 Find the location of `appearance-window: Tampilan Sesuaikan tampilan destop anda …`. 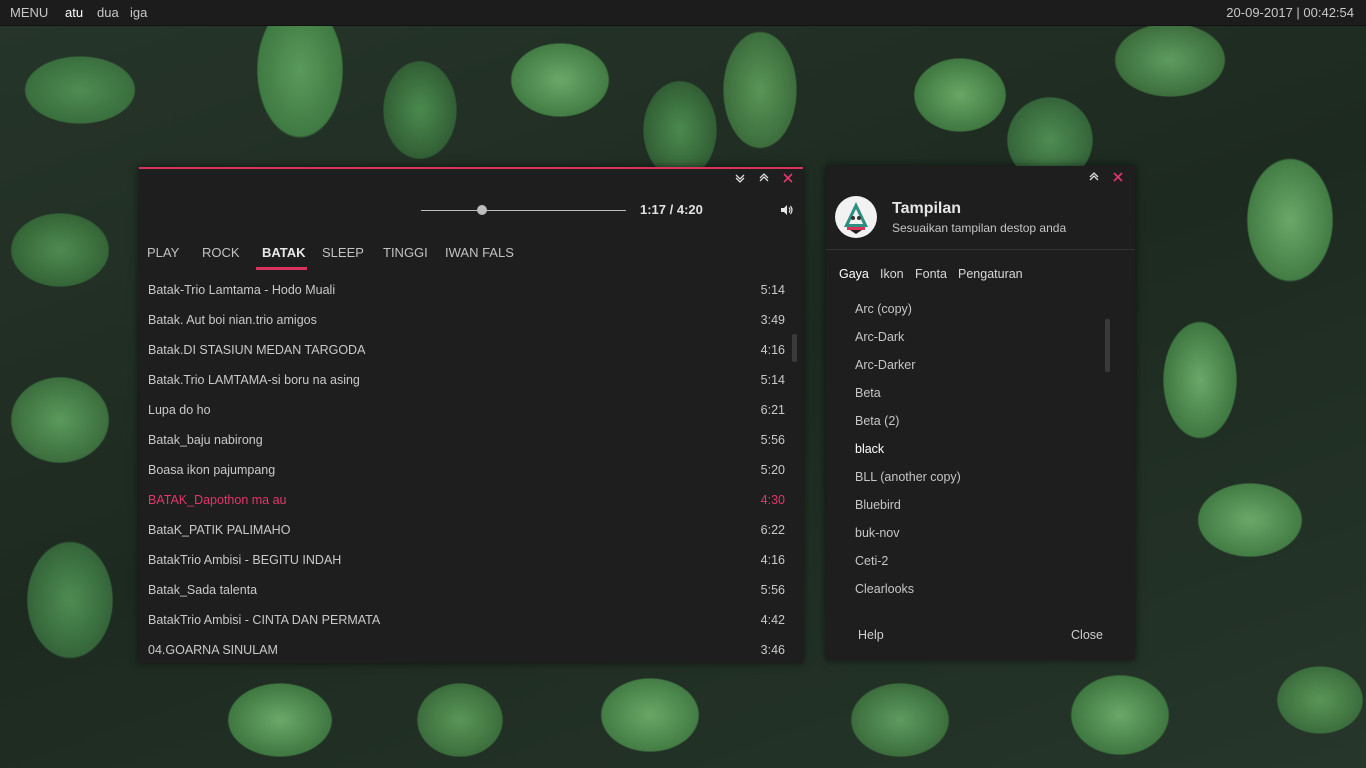

appearance-window: Tampilan Sesuaikan tampilan destop anda … is located at coordinates (980, 413).